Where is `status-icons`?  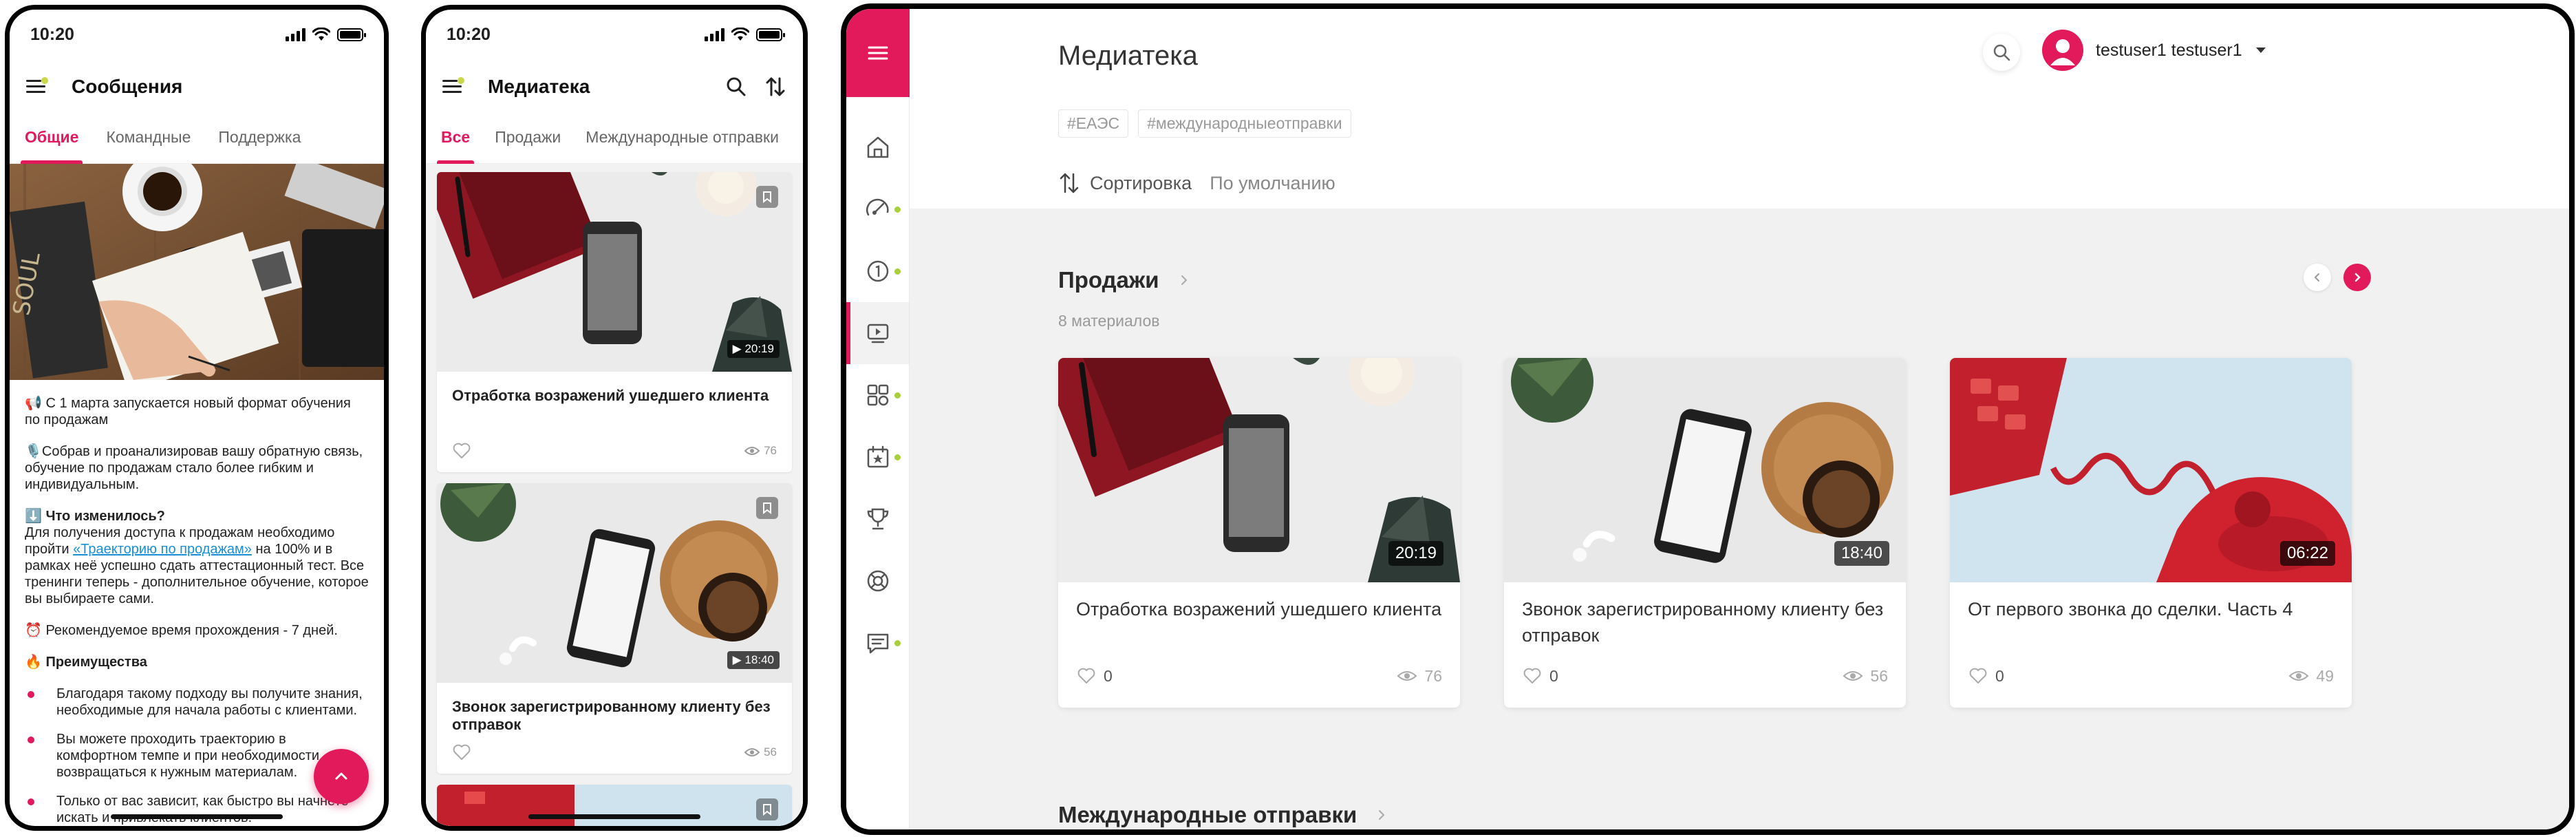 status-icons is located at coordinates (326, 34).